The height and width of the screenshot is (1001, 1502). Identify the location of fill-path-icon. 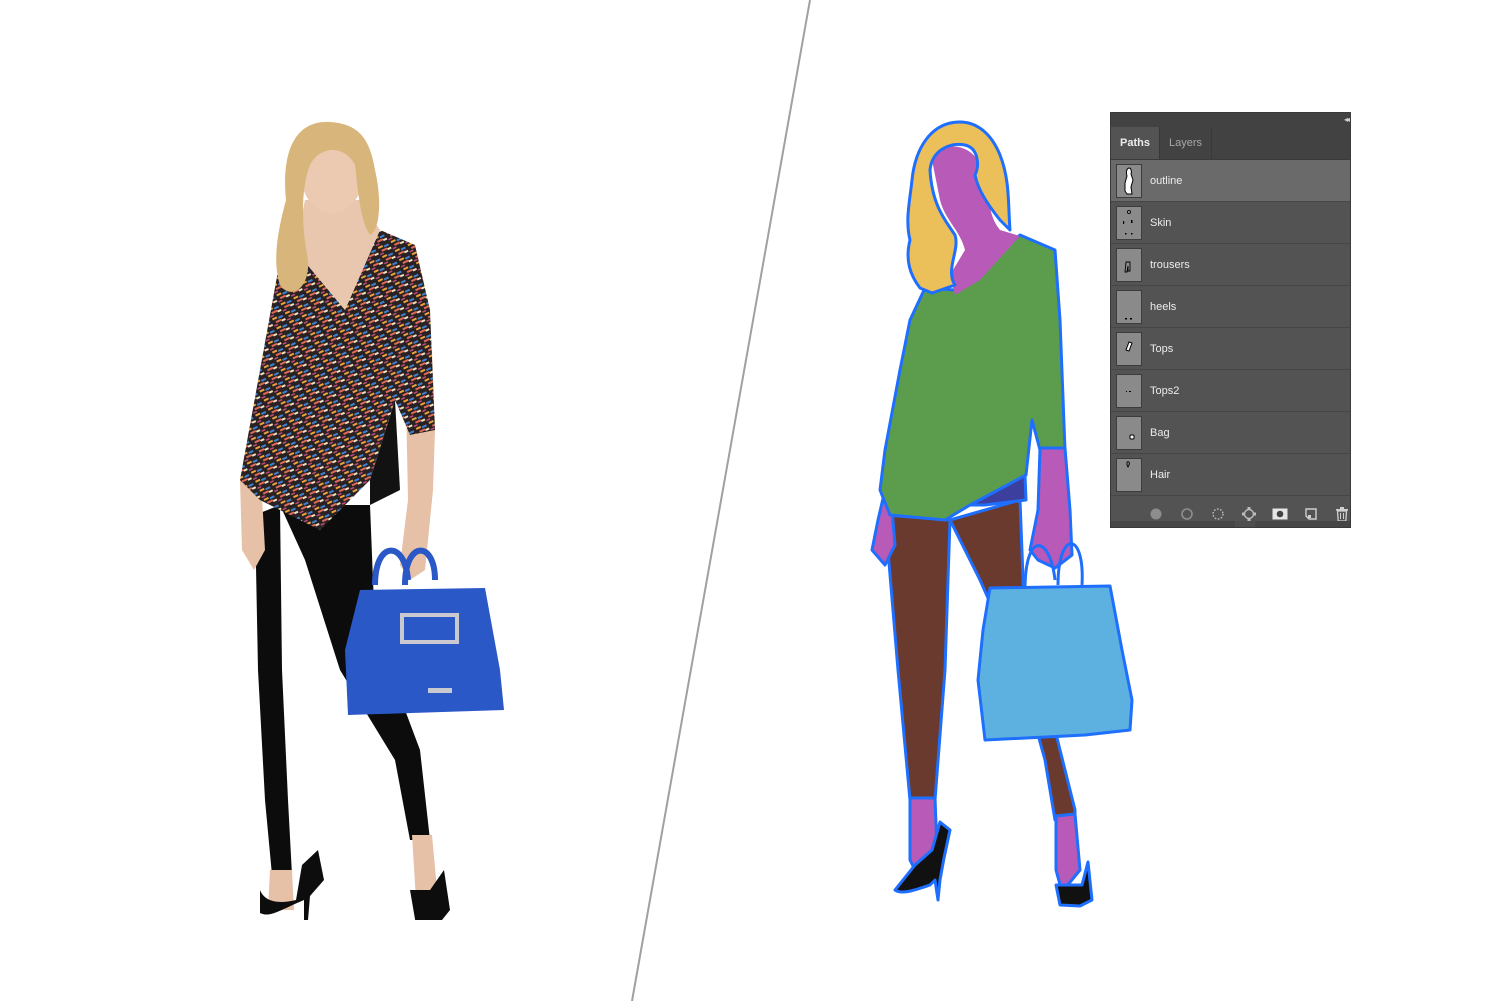
(1155, 514).